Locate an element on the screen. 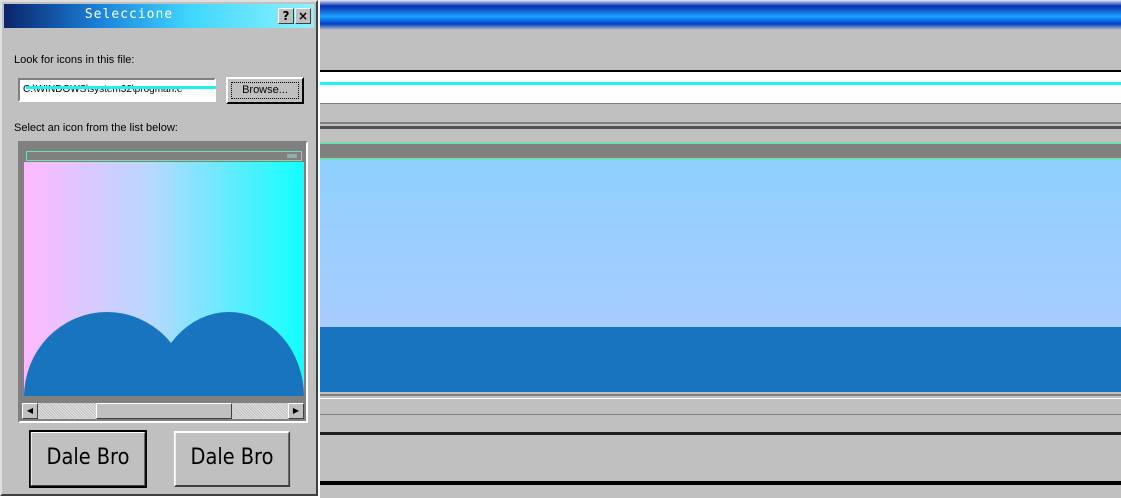  horizontal-scrollbar: ◀ ▶ is located at coordinates (163, 411).